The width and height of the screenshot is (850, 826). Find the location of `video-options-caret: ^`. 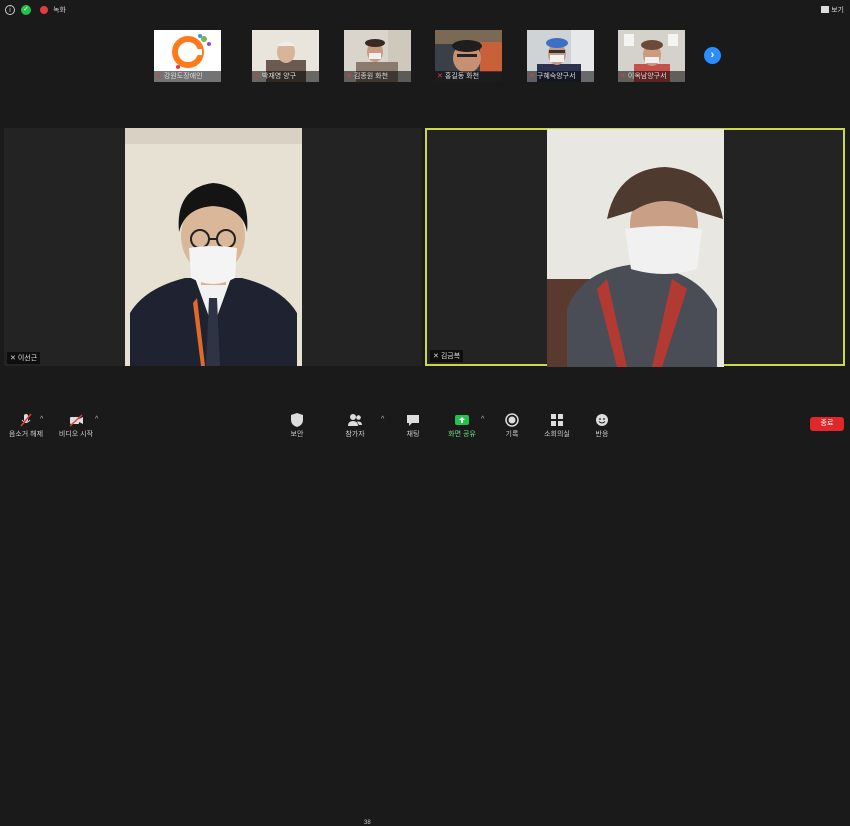

video-options-caret: ^ is located at coordinates (96, 419).